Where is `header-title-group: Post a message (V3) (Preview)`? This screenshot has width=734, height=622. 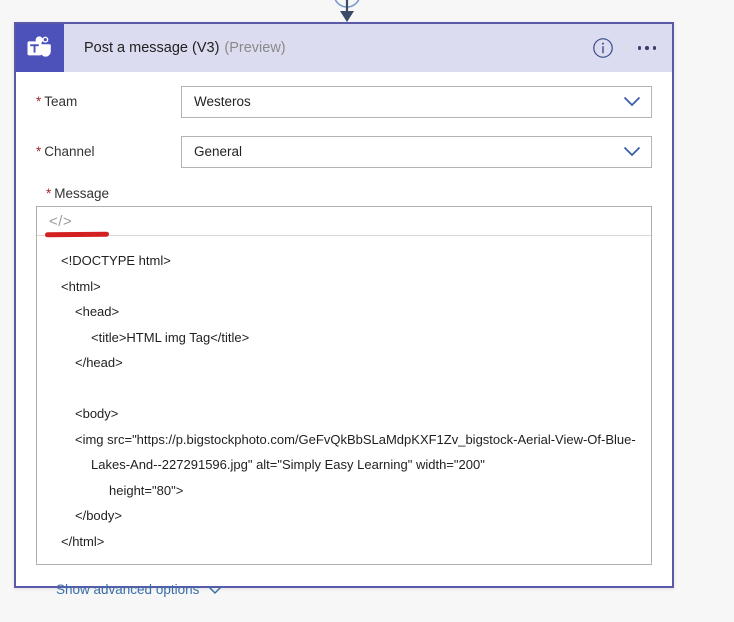
header-title-group: Post a message (V3) (Preview) is located at coordinates (326, 48).